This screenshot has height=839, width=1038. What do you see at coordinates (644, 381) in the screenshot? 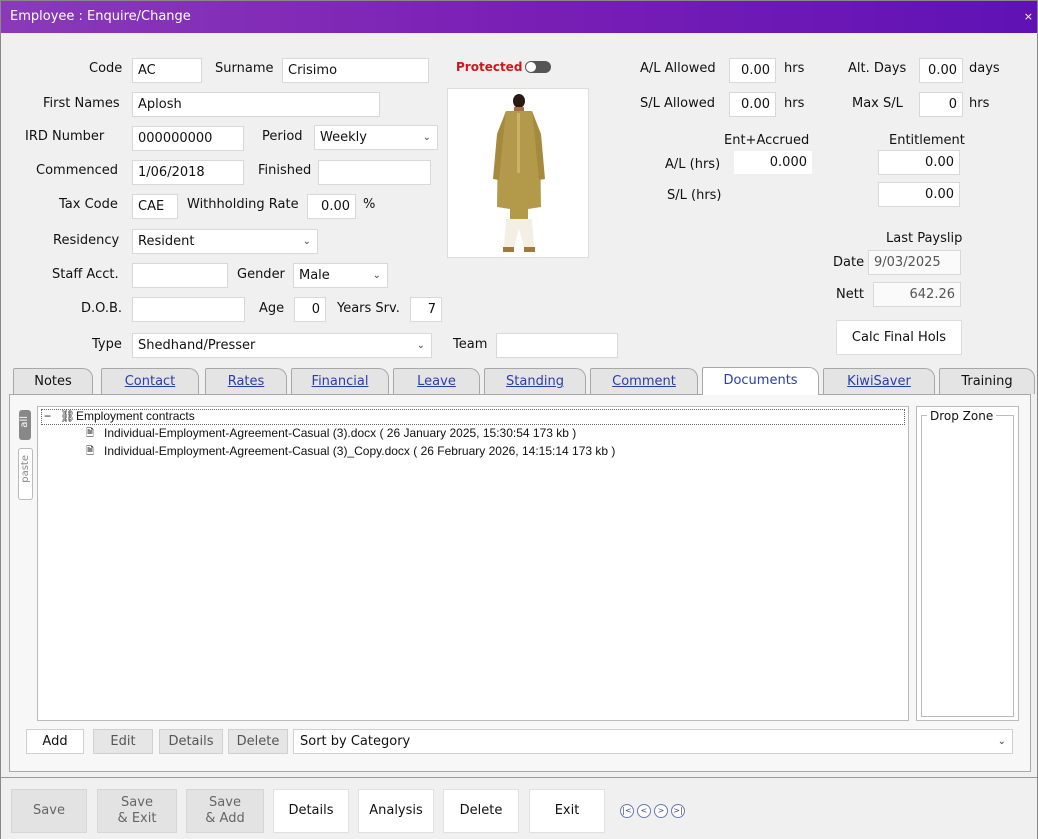
I see `tab-comment: Comment` at bounding box center [644, 381].